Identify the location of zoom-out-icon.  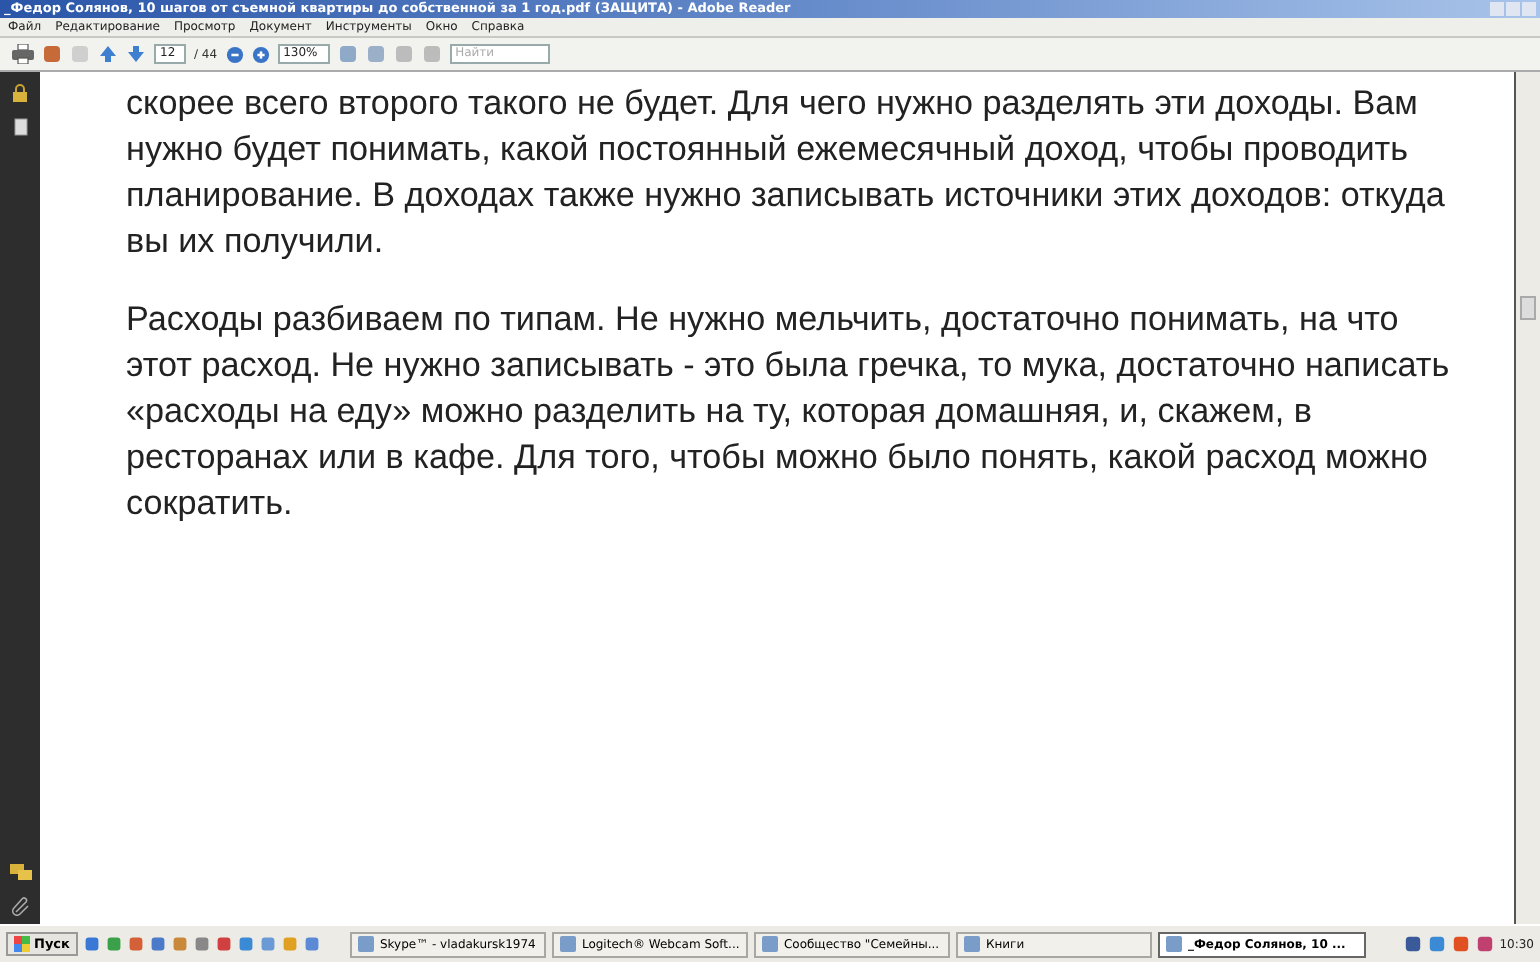
(234, 54).